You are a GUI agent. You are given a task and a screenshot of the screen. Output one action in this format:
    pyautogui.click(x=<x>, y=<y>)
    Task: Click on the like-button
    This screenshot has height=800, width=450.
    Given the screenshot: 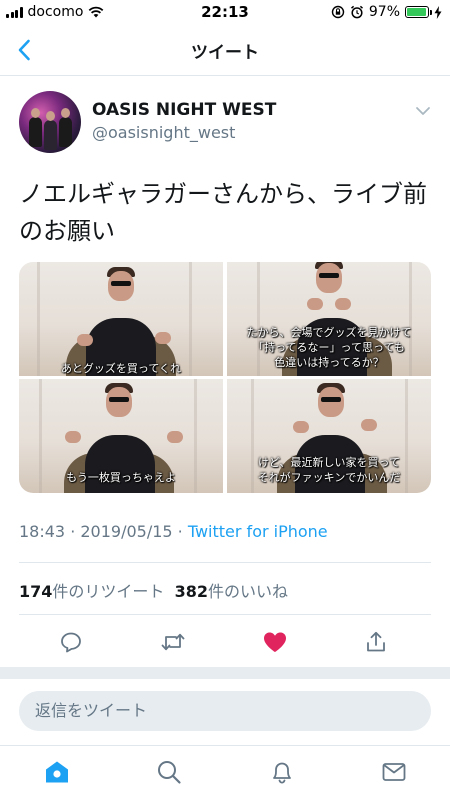 What is the action you would take?
    pyautogui.click(x=275, y=642)
    